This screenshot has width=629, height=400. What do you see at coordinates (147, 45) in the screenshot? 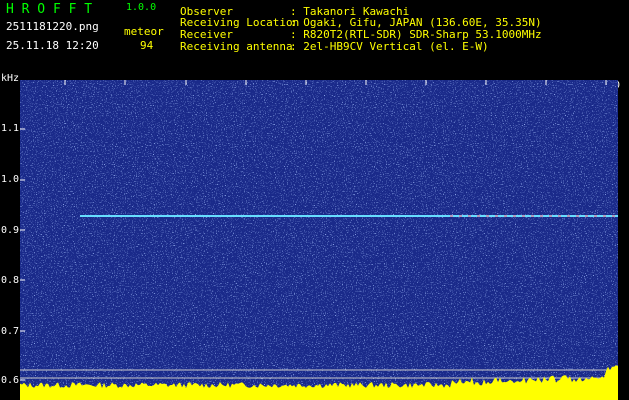
I see `meteor-count: 94` at bounding box center [147, 45].